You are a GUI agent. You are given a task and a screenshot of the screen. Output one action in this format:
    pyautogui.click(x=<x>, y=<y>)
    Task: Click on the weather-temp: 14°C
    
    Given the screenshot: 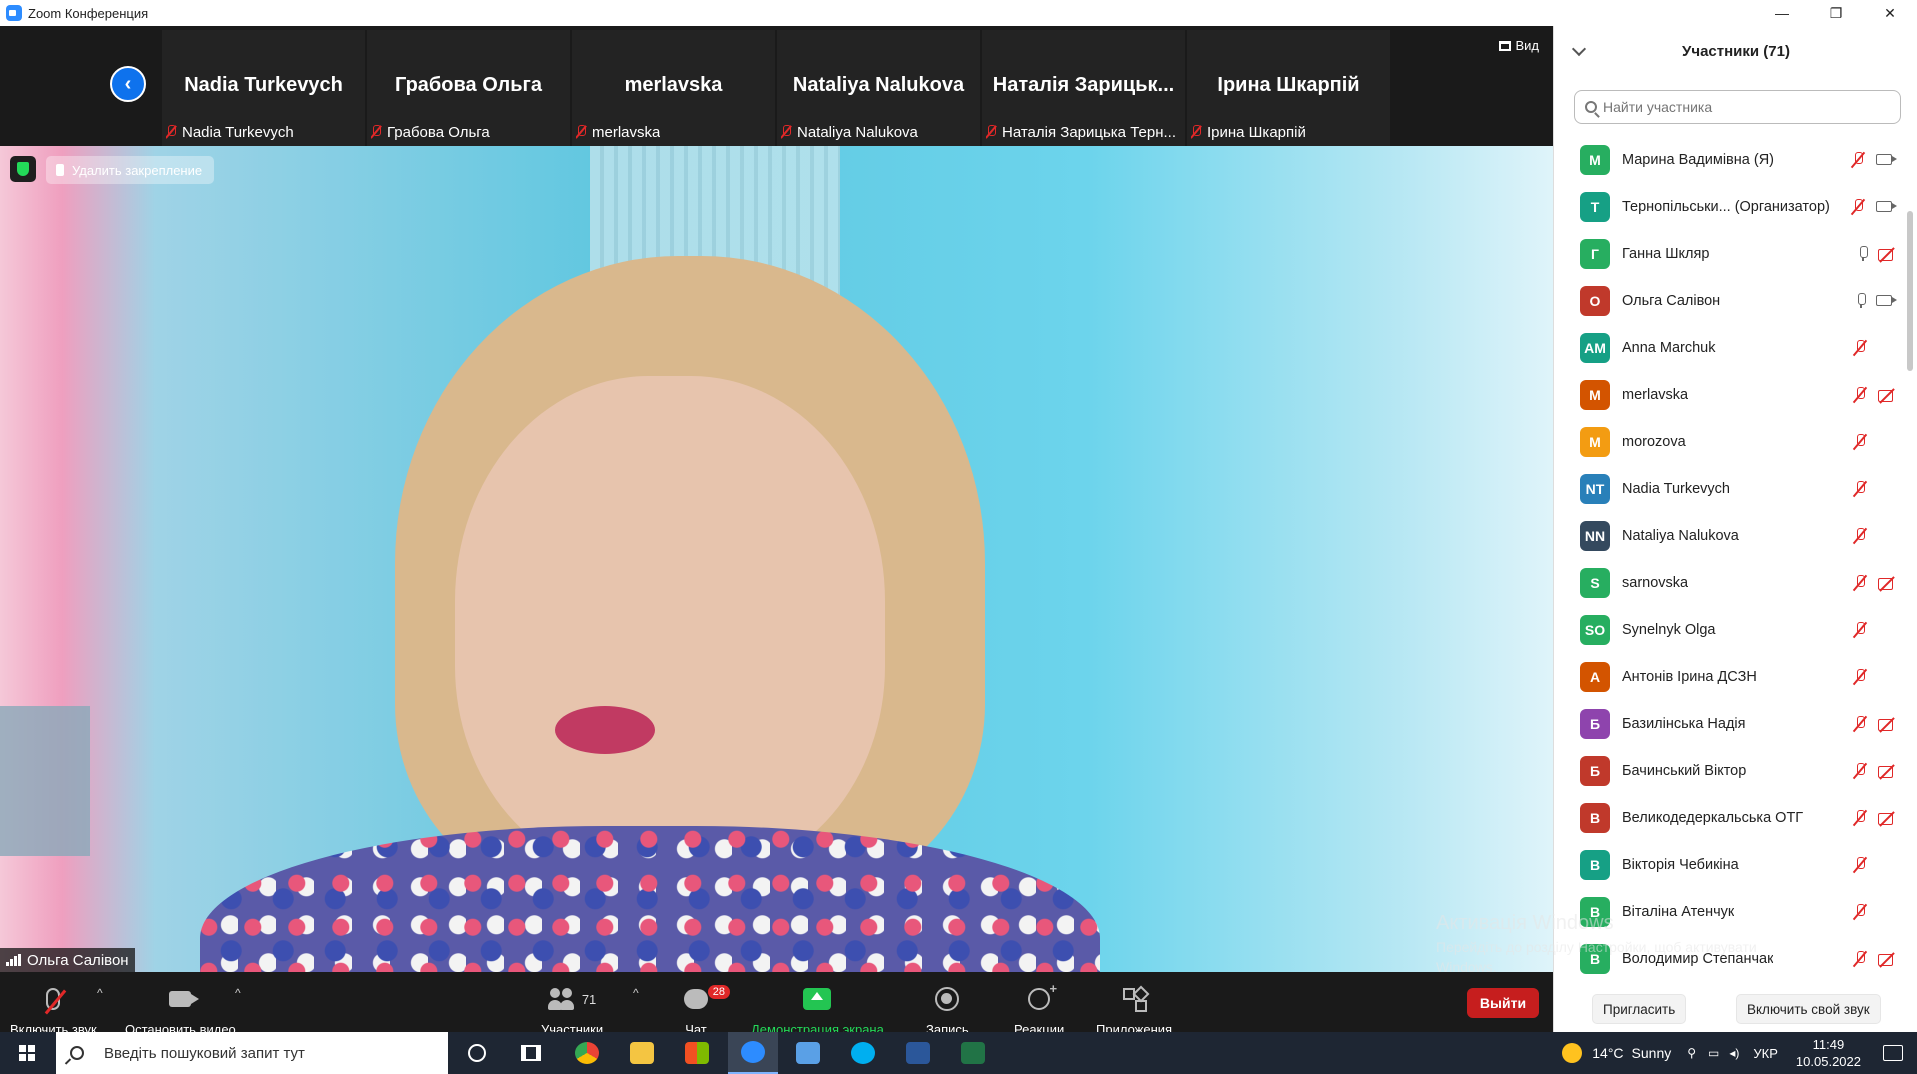 What is the action you would take?
    pyautogui.click(x=1607, y=1053)
    